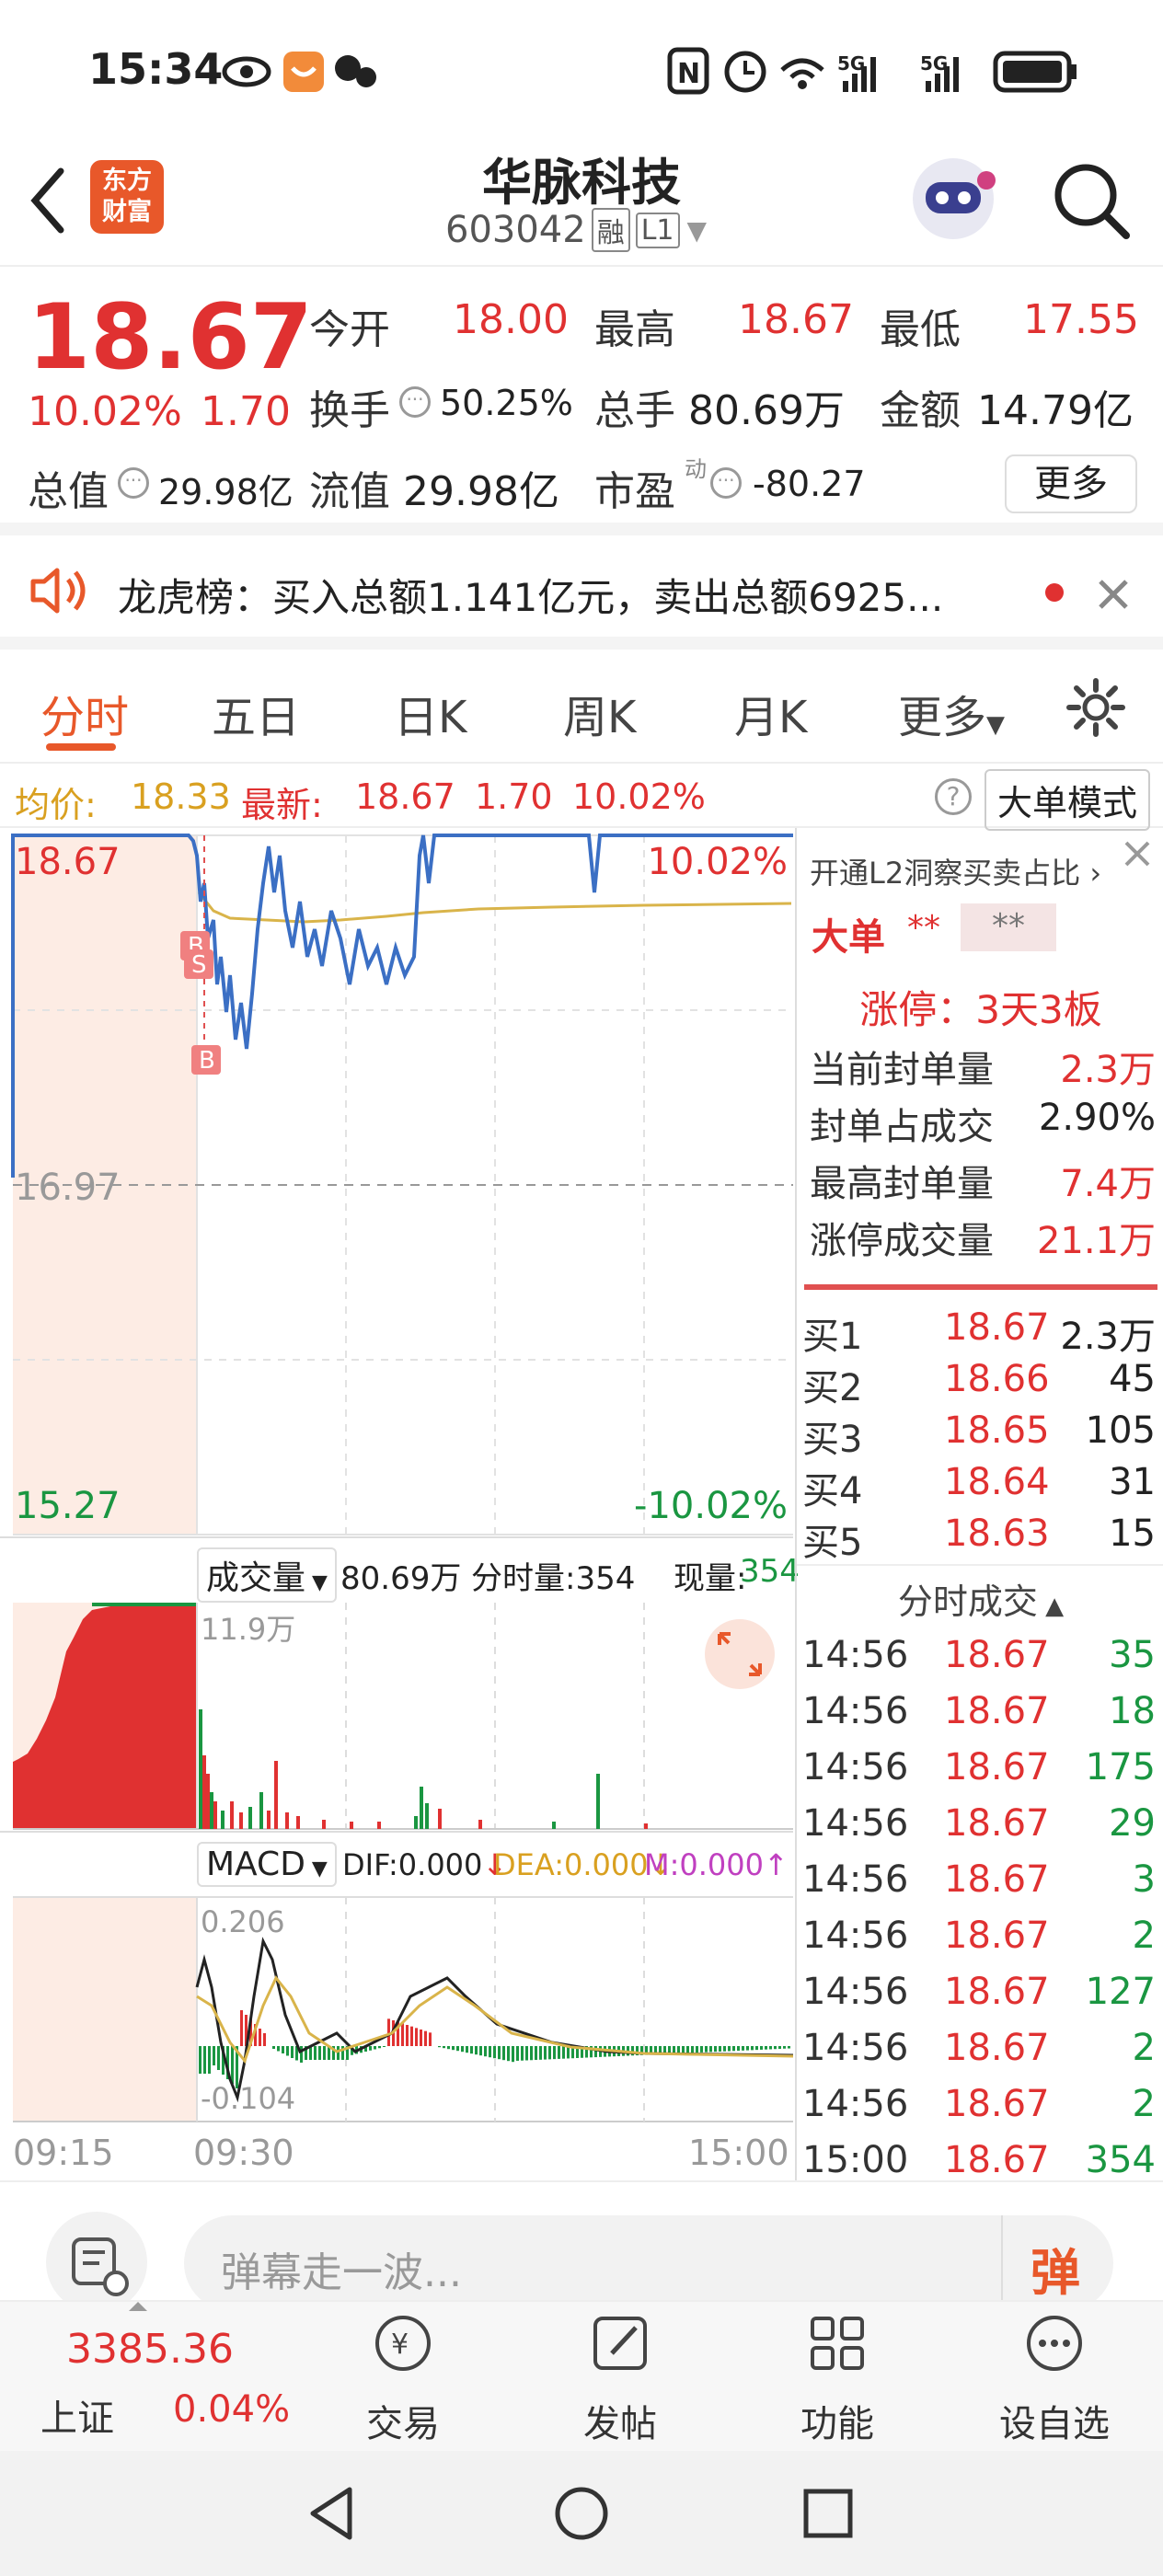 The width and height of the screenshot is (1163, 2576). Describe the element at coordinates (1068, 800) in the screenshot. I see `big-order-mode-button: 大单模式` at that location.